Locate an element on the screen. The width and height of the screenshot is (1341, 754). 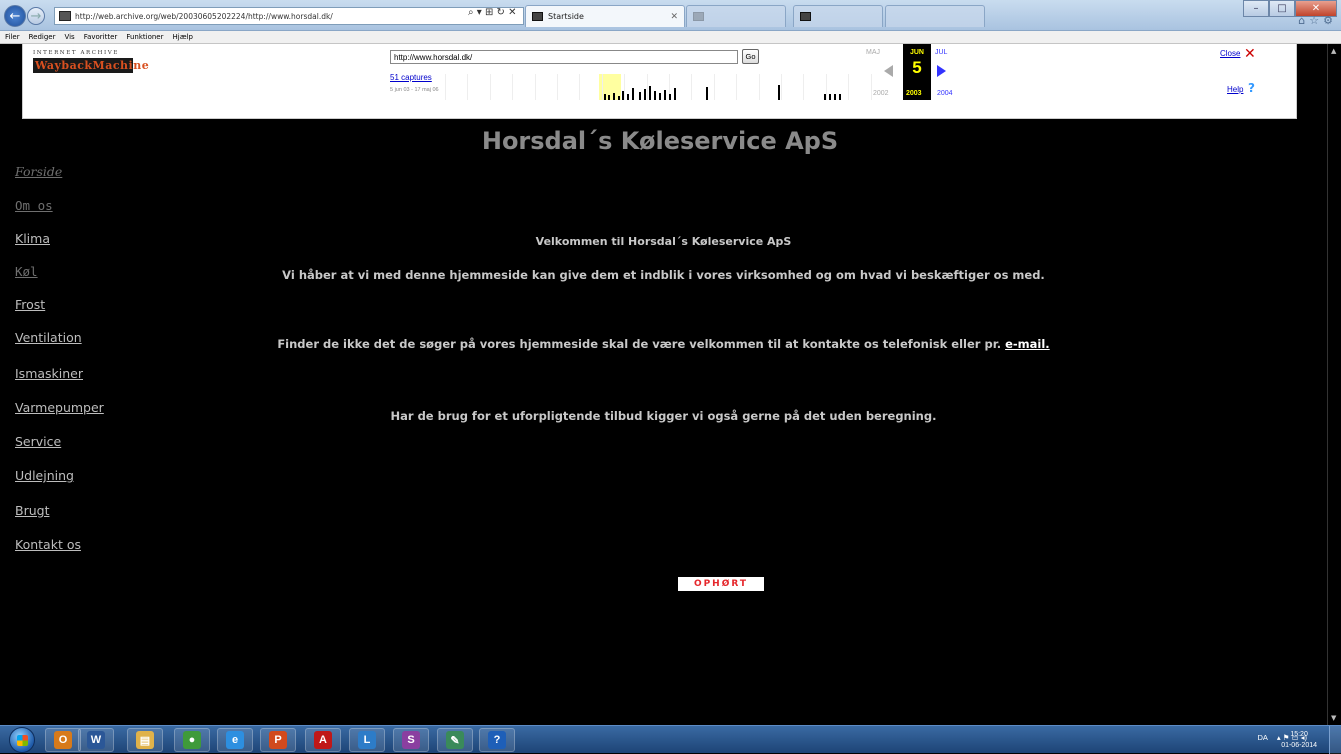
next-capture-arrow-icon is located at coordinates (941, 71).